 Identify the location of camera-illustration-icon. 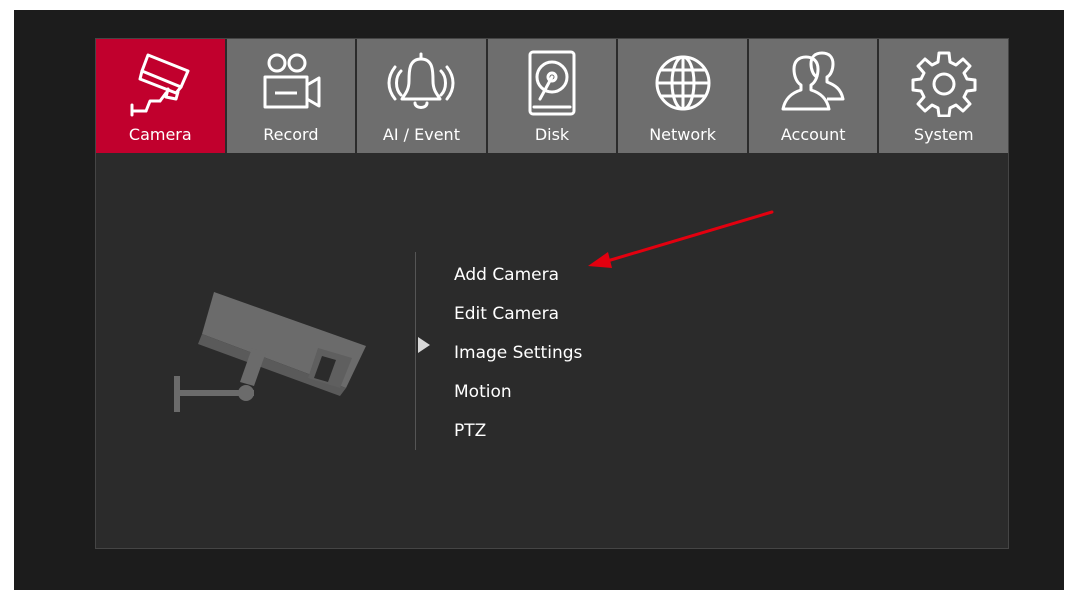
(268, 351).